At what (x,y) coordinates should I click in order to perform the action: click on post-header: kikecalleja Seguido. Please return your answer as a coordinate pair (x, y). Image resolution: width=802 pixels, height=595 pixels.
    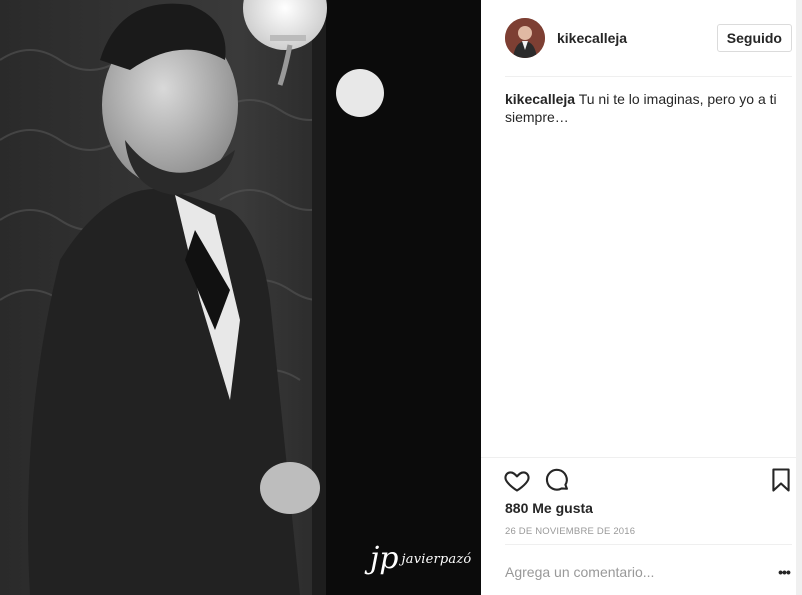
    Looking at the image, I should click on (648, 38).